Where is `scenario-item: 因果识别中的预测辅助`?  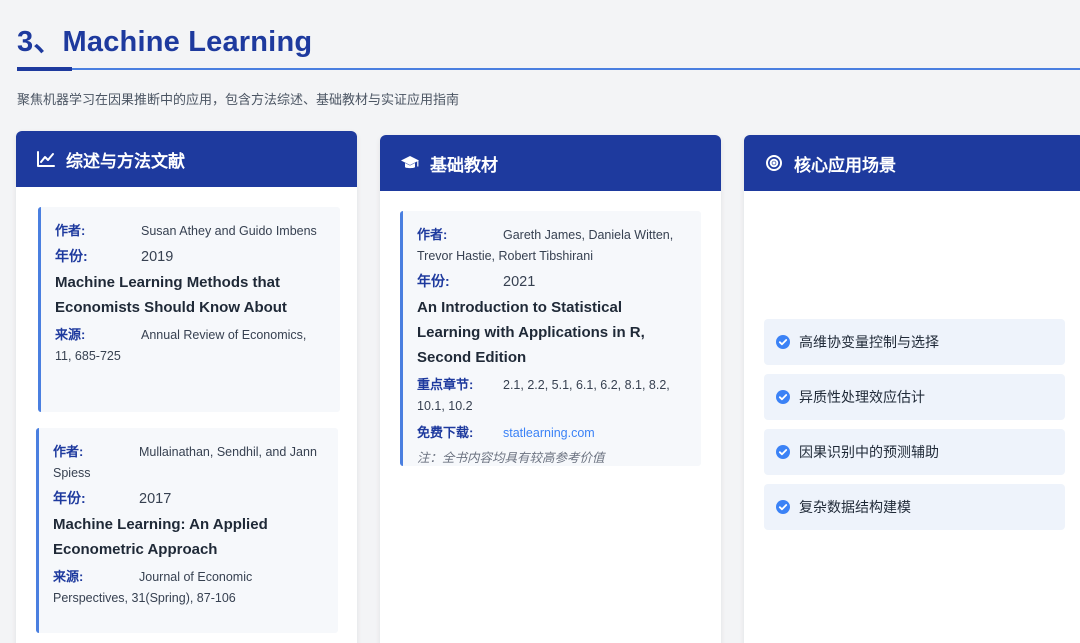
scenario-item: 因果识别中的预测辅助 is located at coordinates (914, 452).